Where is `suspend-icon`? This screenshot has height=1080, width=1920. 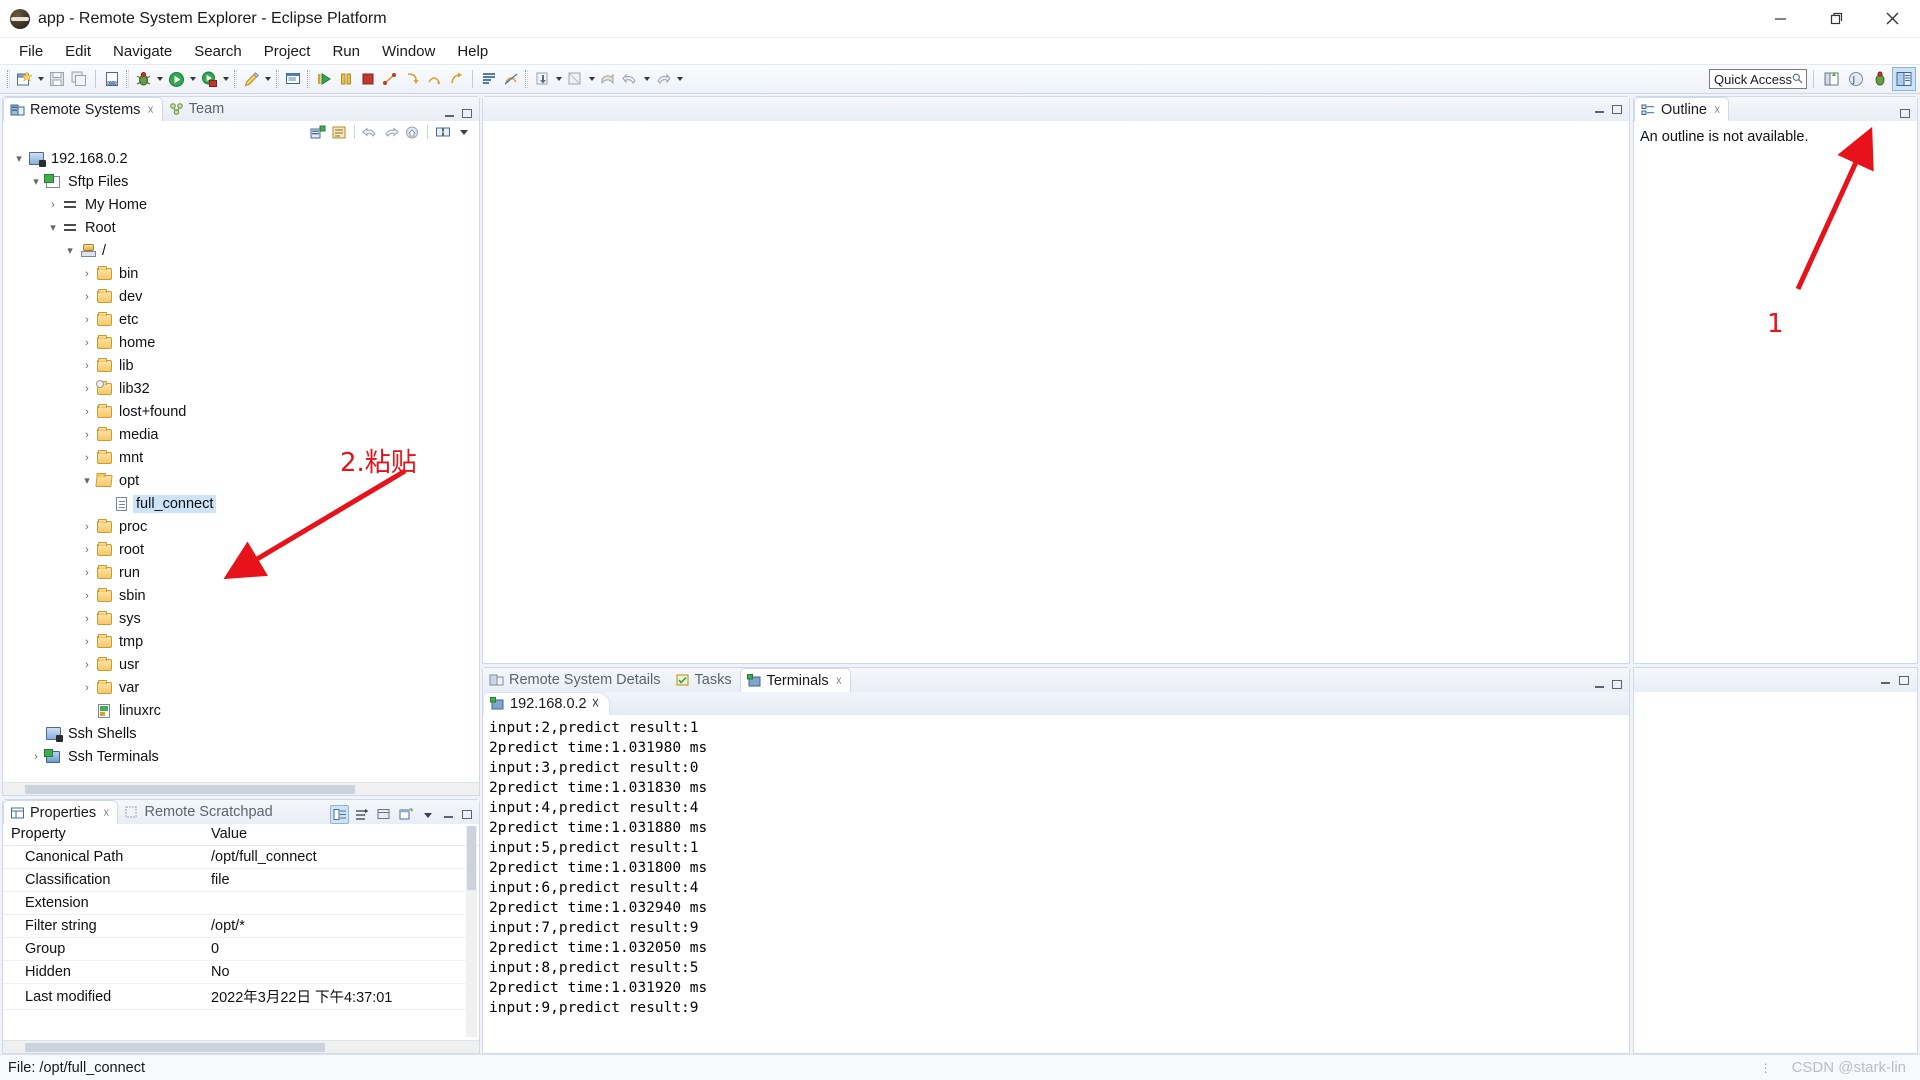
suspend-icon is located at coordinates (346, 79).